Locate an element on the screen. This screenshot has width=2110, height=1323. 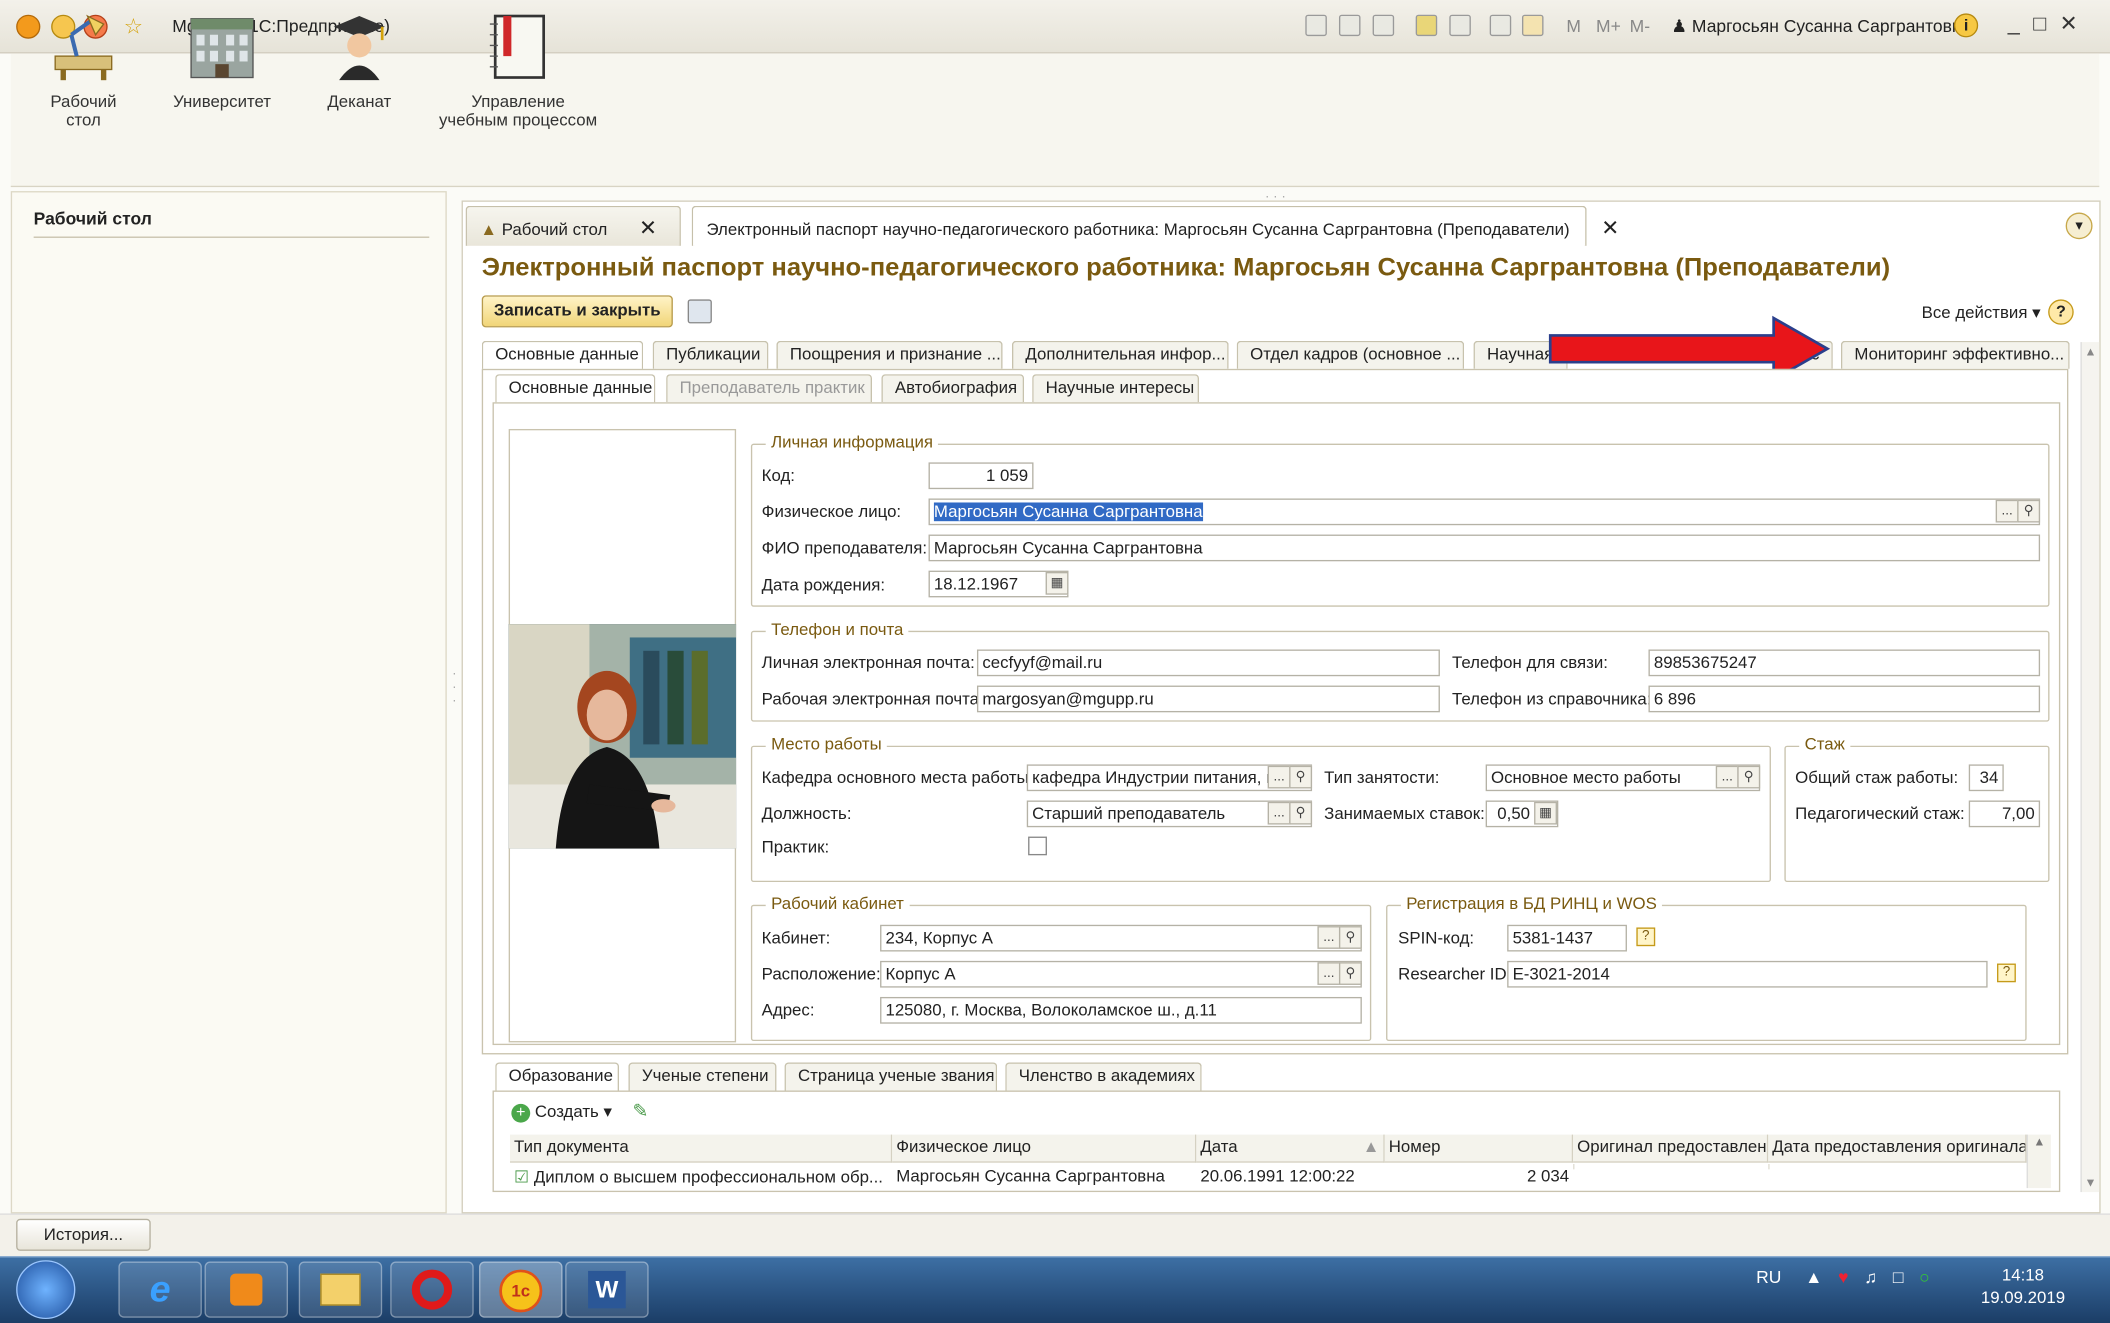
edit-pencil-icon: ✎ is located at coordinates (640, 1111).